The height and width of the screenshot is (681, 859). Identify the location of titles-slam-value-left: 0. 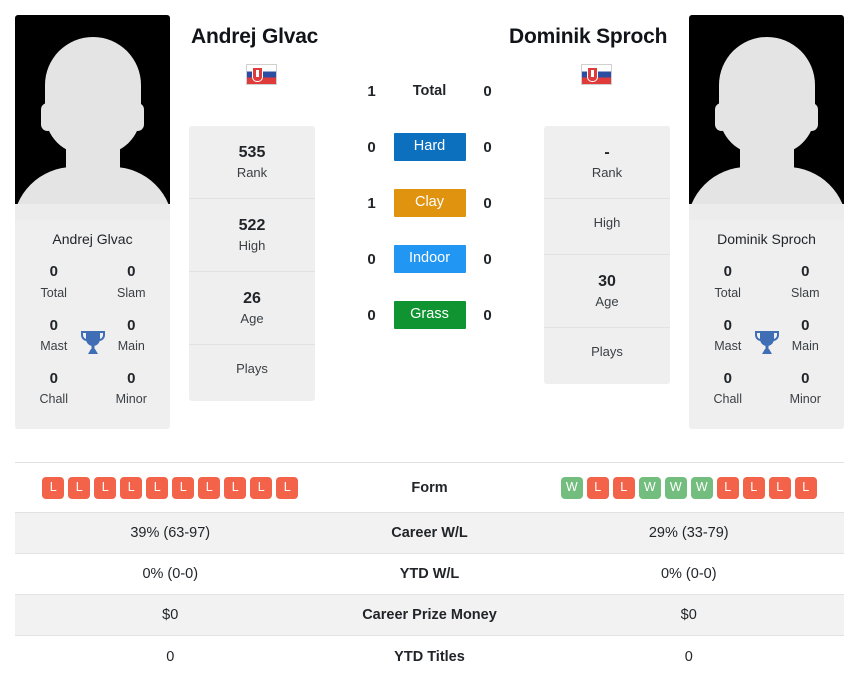
(131, 272).